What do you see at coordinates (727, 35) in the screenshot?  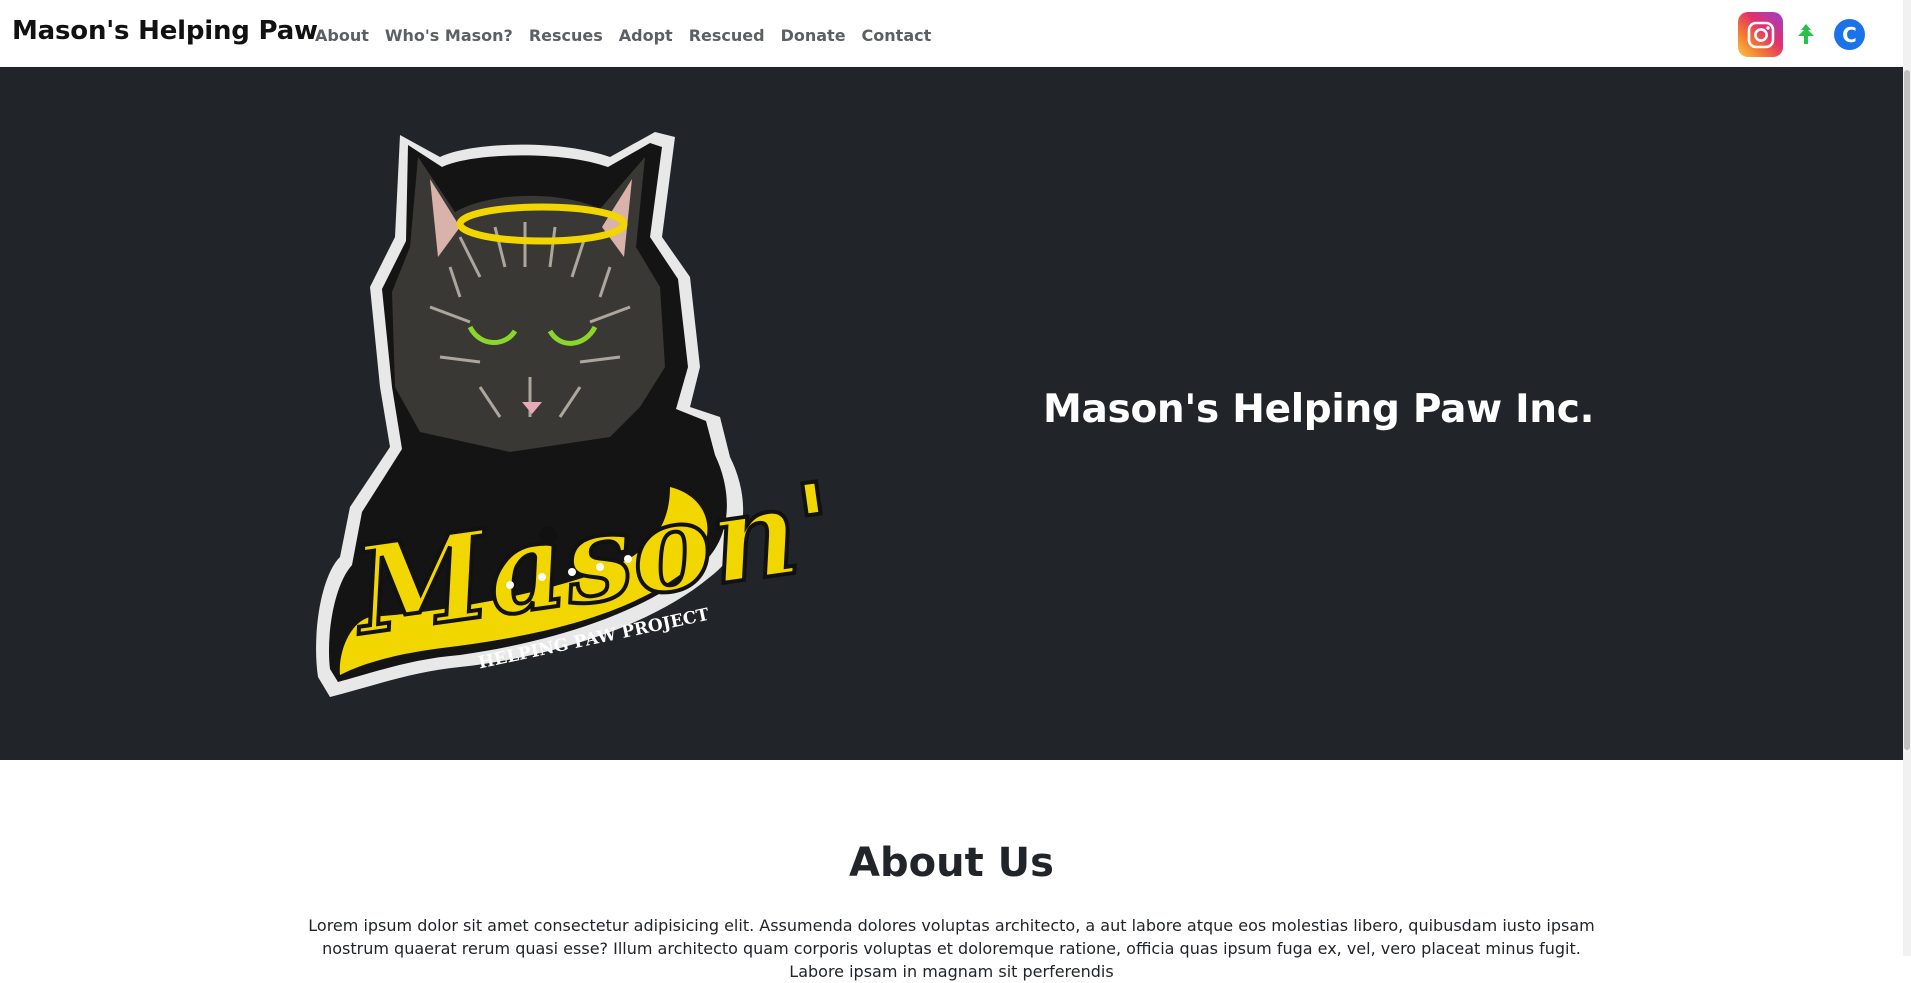 I see `nav-link-rescued: Rescued` at bounding box center [727, 35].